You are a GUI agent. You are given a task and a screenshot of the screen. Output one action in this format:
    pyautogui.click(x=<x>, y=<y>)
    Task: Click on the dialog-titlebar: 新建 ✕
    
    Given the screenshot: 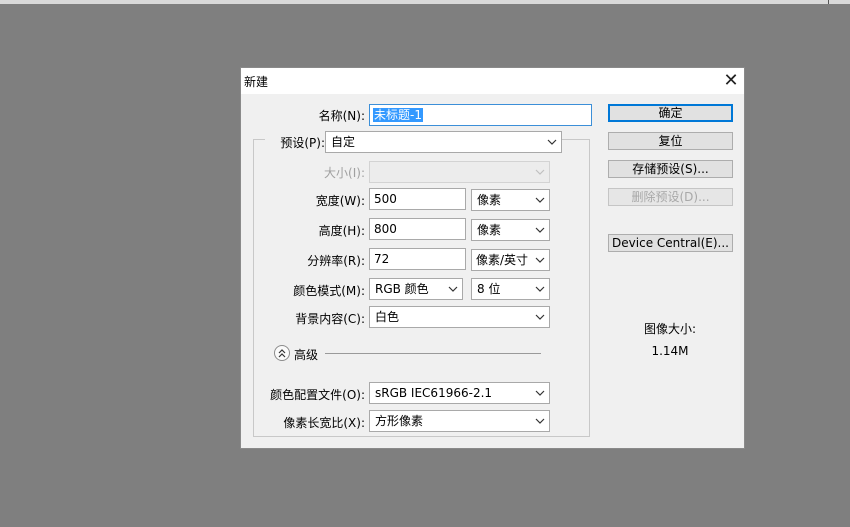 What is the action you would take?
    pyautogui.click(x=492, y=81)
    